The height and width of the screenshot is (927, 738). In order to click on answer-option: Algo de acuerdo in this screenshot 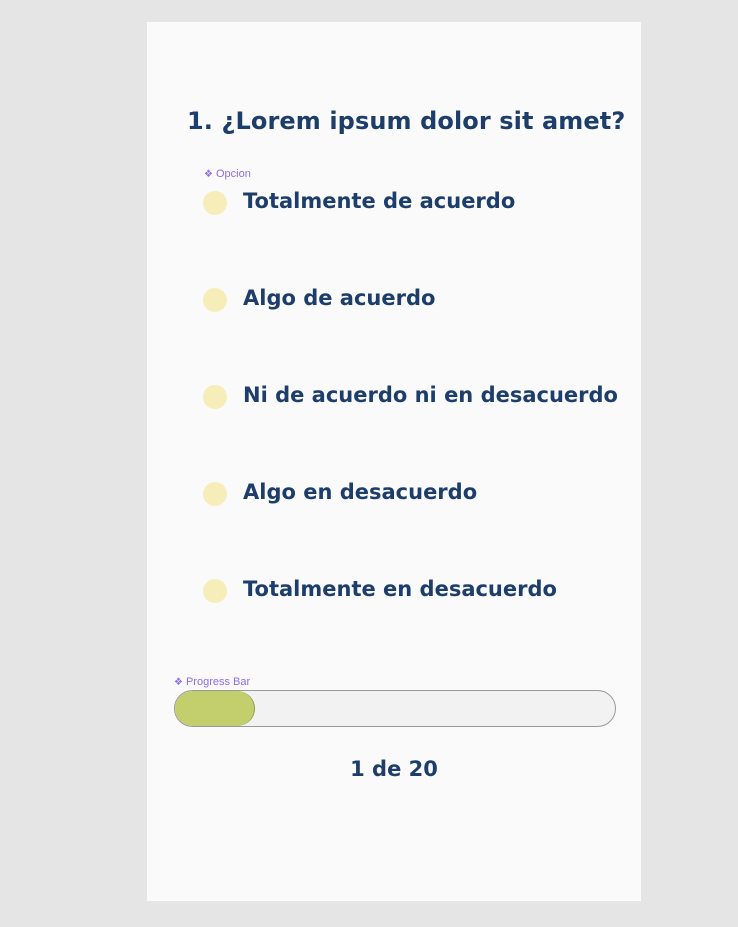, I will do `click(413, 298)`.